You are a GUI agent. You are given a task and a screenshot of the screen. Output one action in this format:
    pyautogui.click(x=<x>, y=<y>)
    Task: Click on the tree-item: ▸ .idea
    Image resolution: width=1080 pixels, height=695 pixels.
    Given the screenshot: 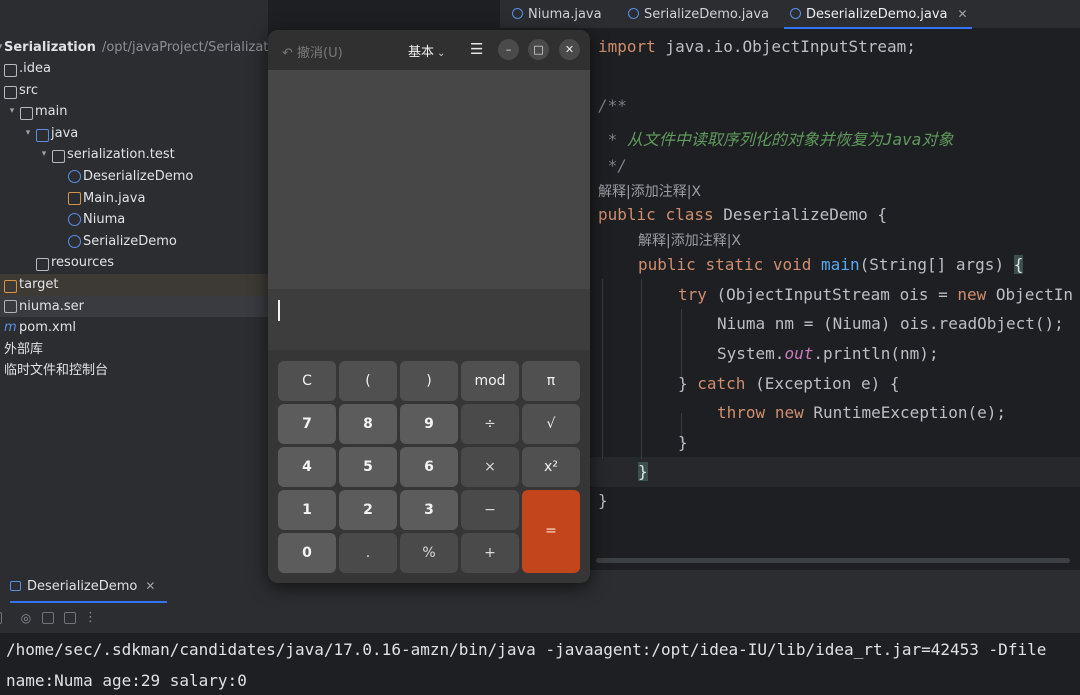 What is the action you would take?
    pyautogui.click(x=134, y=69)
    